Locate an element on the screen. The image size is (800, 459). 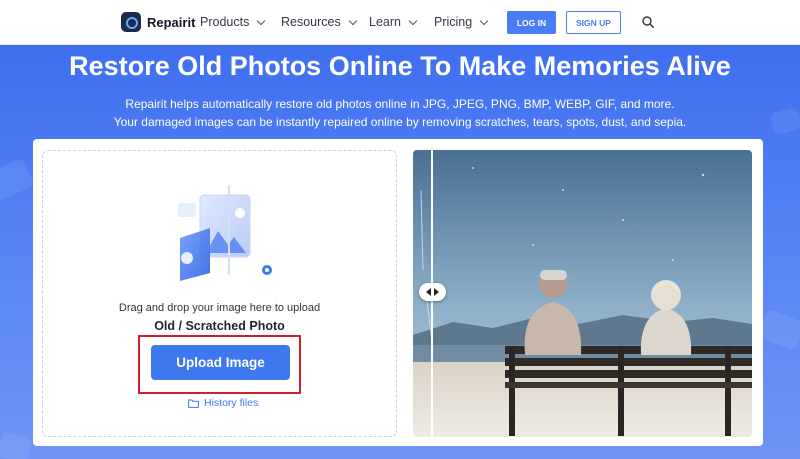
nav-learn: Learn is located at coordinates (393, 22).